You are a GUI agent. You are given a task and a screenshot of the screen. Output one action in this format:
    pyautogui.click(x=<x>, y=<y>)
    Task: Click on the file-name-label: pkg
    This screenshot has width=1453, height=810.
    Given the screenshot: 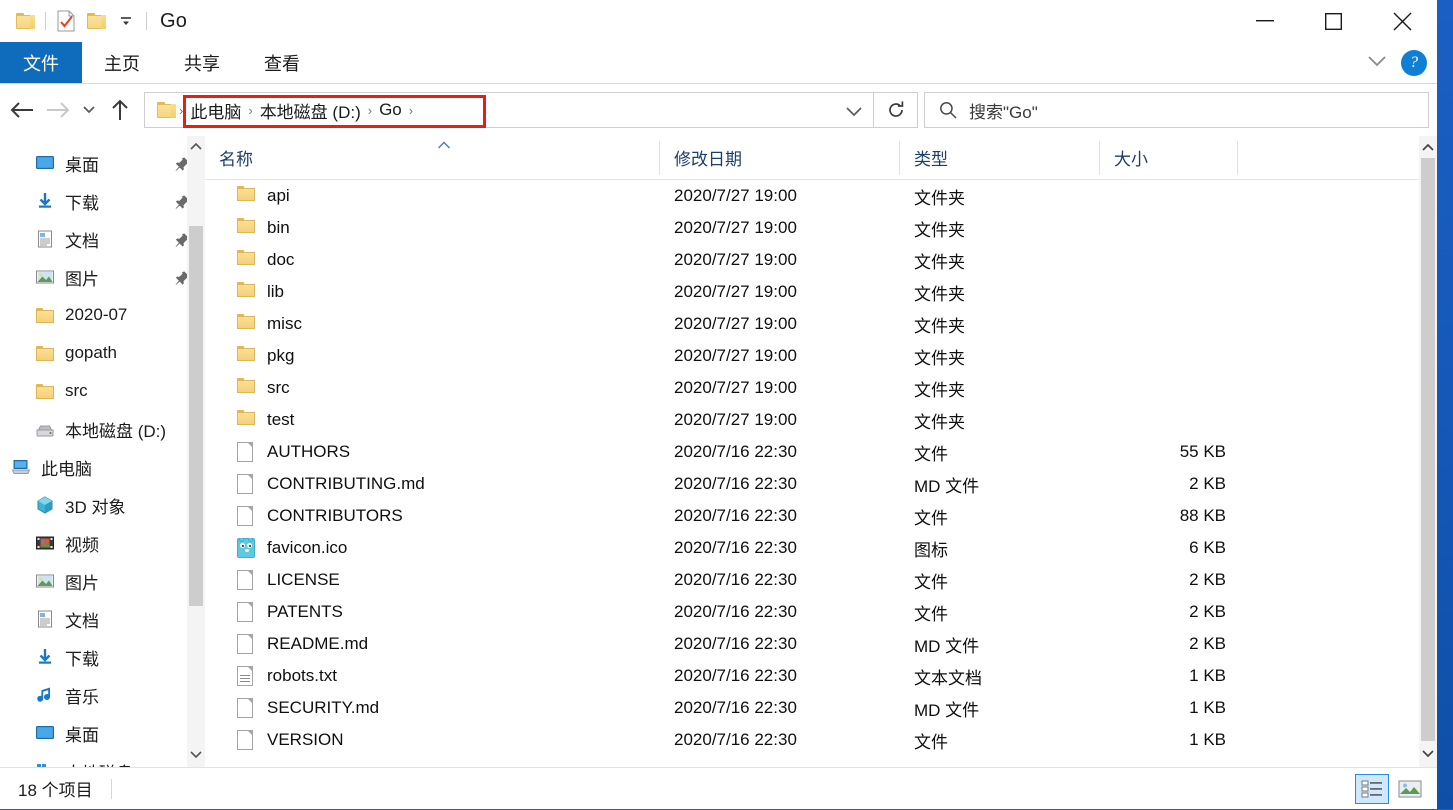 What is the action you would take?
    pyautogui.click(x=281, y=355)
    